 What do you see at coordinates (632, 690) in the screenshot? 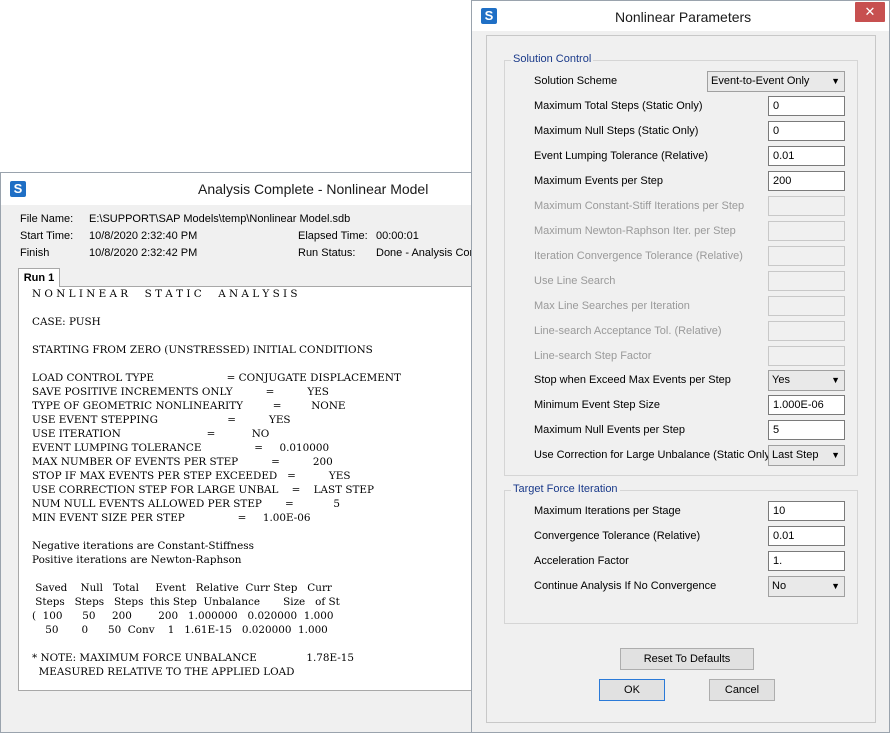
I see `ok-button: OK` at bounding box center [632, 690].